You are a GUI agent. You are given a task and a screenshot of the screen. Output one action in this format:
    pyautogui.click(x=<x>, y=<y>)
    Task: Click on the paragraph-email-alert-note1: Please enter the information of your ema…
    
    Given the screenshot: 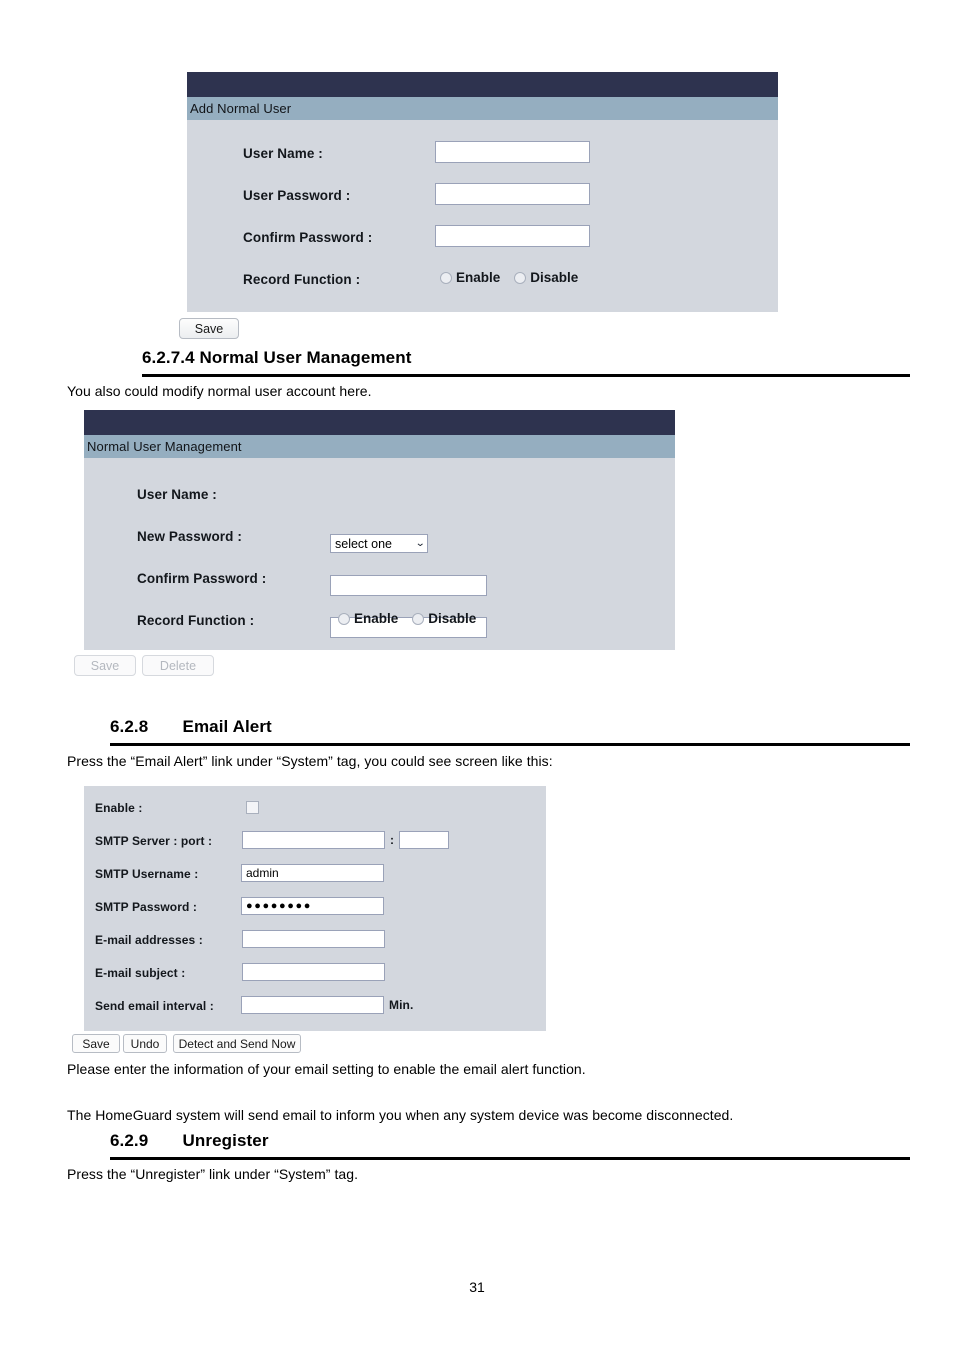 What is the action you would take?
    pyautogui.click(x=326, y=1069)
    